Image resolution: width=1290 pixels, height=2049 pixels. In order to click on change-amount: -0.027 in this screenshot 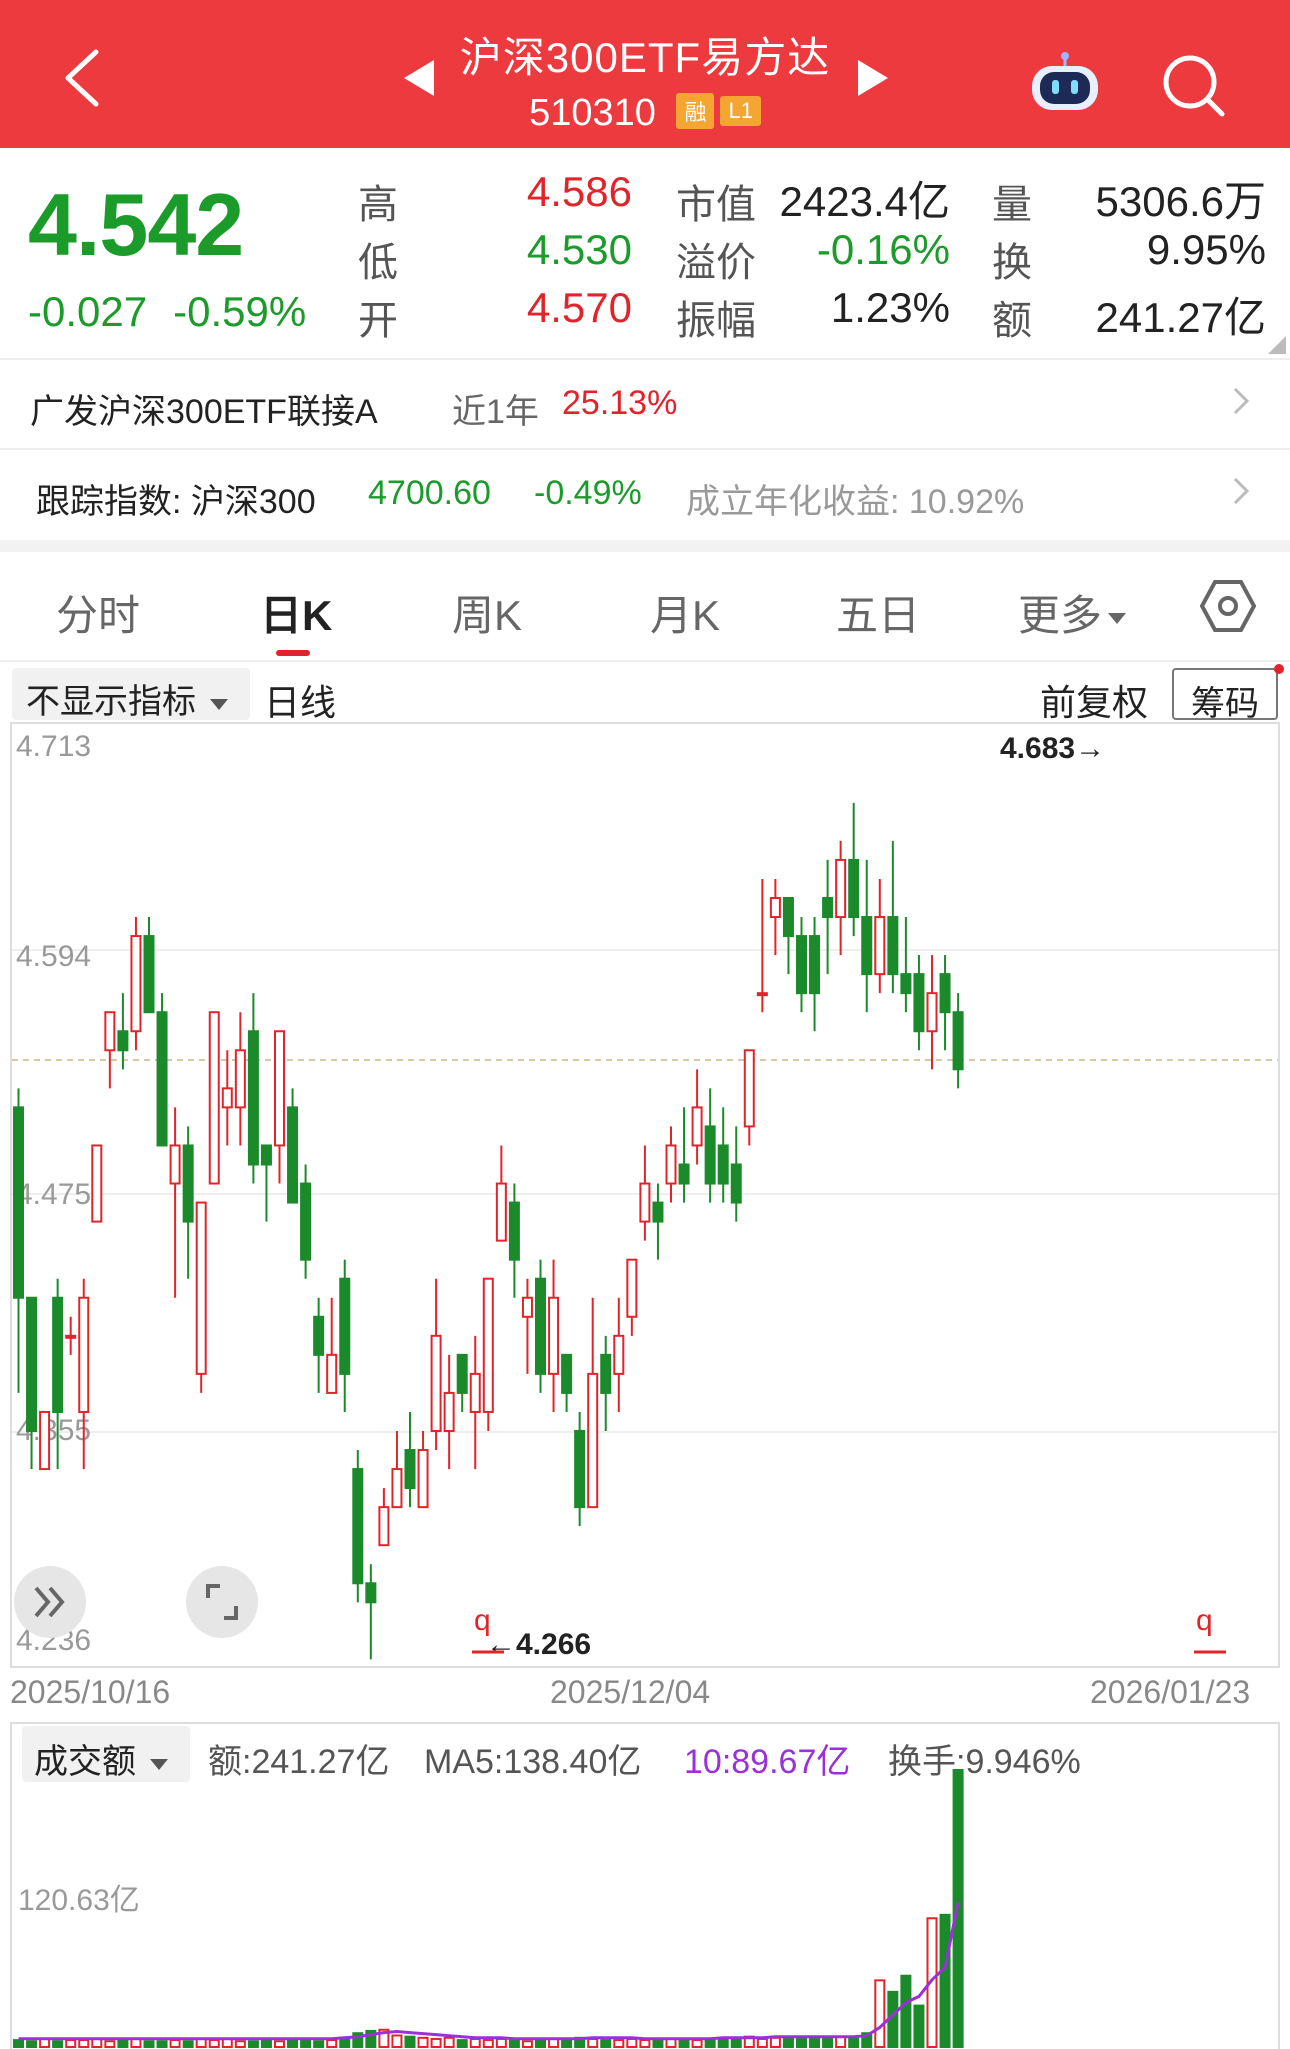, I will do `click(88, 311)`.